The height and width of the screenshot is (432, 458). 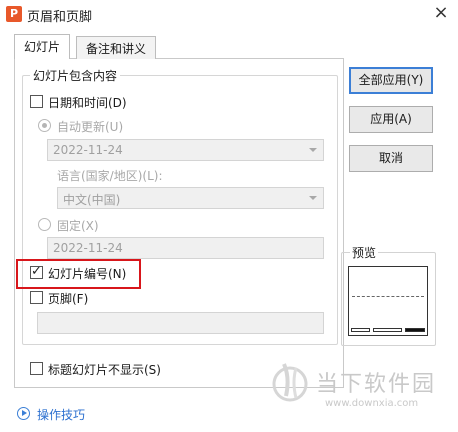 I want to click on hide-on-title-checkbox, so click(x=36, y=368).